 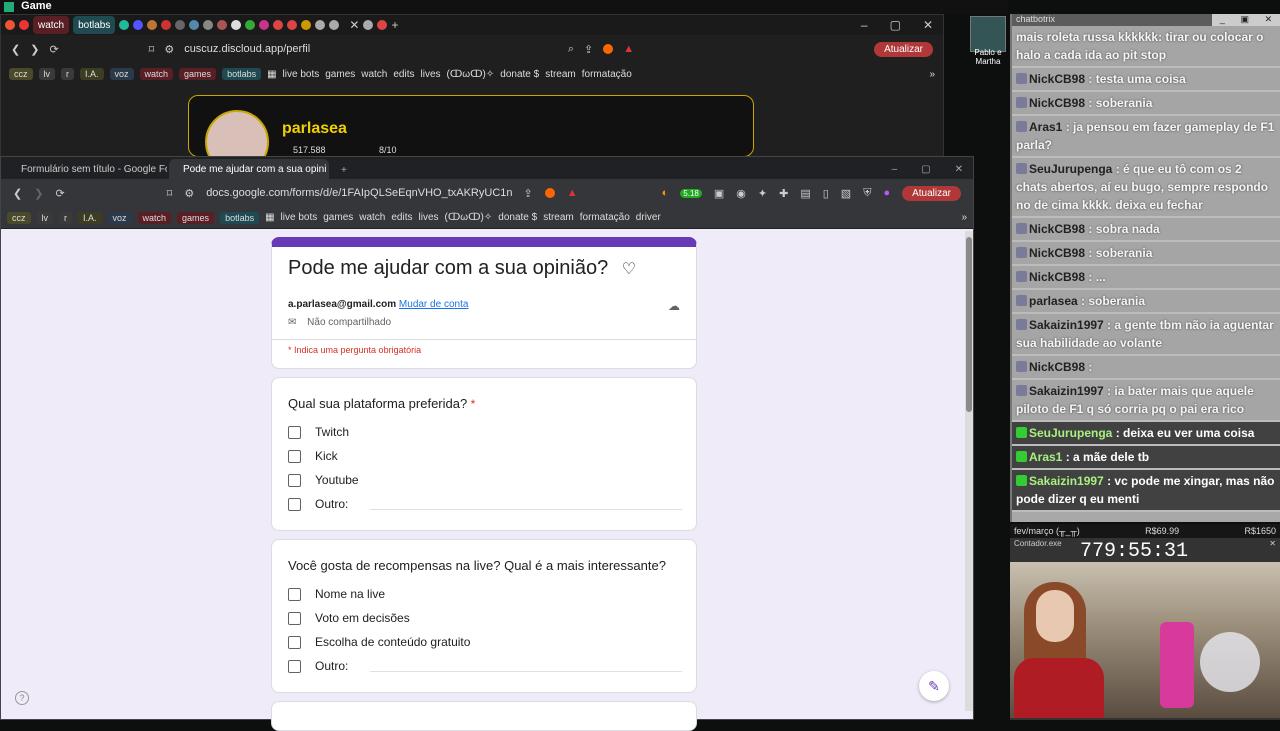 What do you see at coordinates (156, 74) in the screenshot?
I see `bookmark-chip: watch` at bounding box center [156, 74].